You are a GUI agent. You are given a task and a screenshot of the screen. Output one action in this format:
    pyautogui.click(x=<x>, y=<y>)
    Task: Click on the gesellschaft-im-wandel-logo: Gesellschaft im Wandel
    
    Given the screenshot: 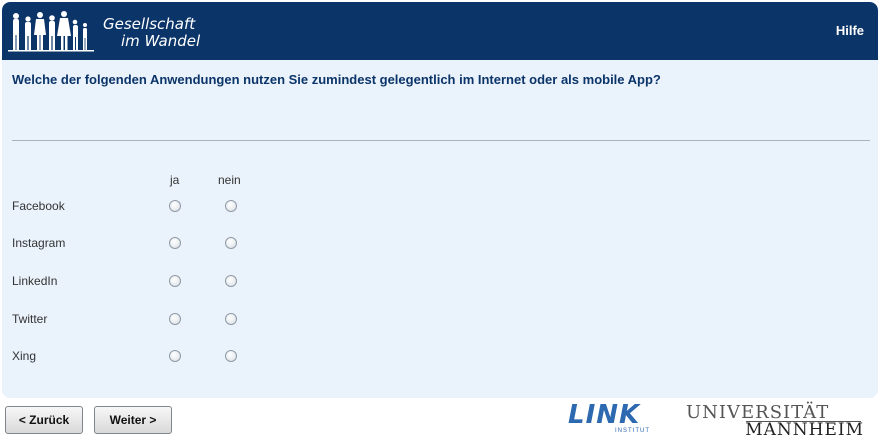 What is the action you would take?
    pyautogui.click(x=113, y=31)
    